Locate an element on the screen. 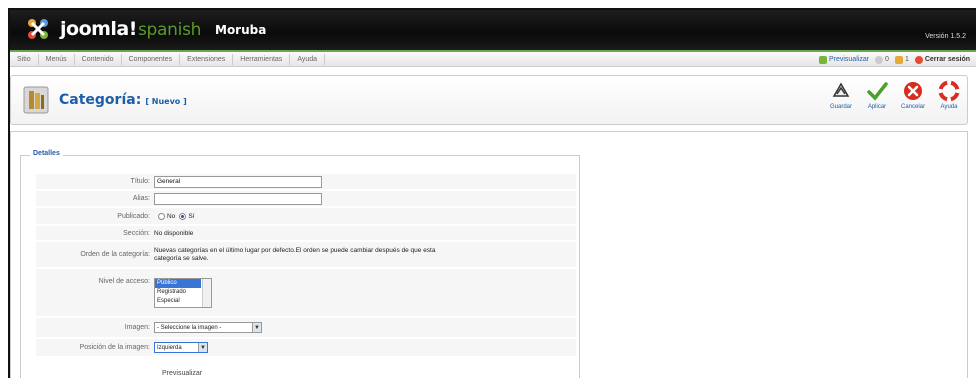  menu-item-contenido: Contenido is located at coordinates (98, 59).